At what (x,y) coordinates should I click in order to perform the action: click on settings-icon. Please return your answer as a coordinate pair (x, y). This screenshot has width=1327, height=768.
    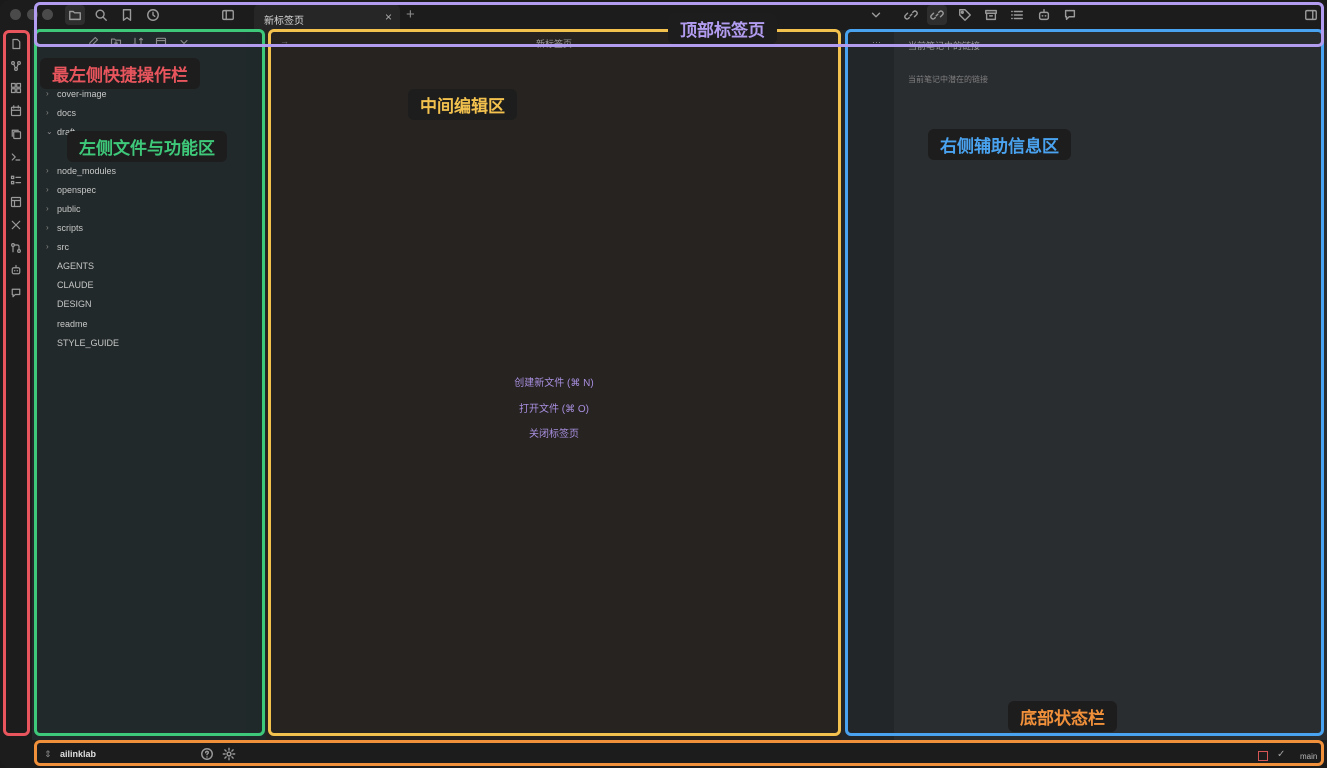
    Looking at the image, I should click on (229, 754).